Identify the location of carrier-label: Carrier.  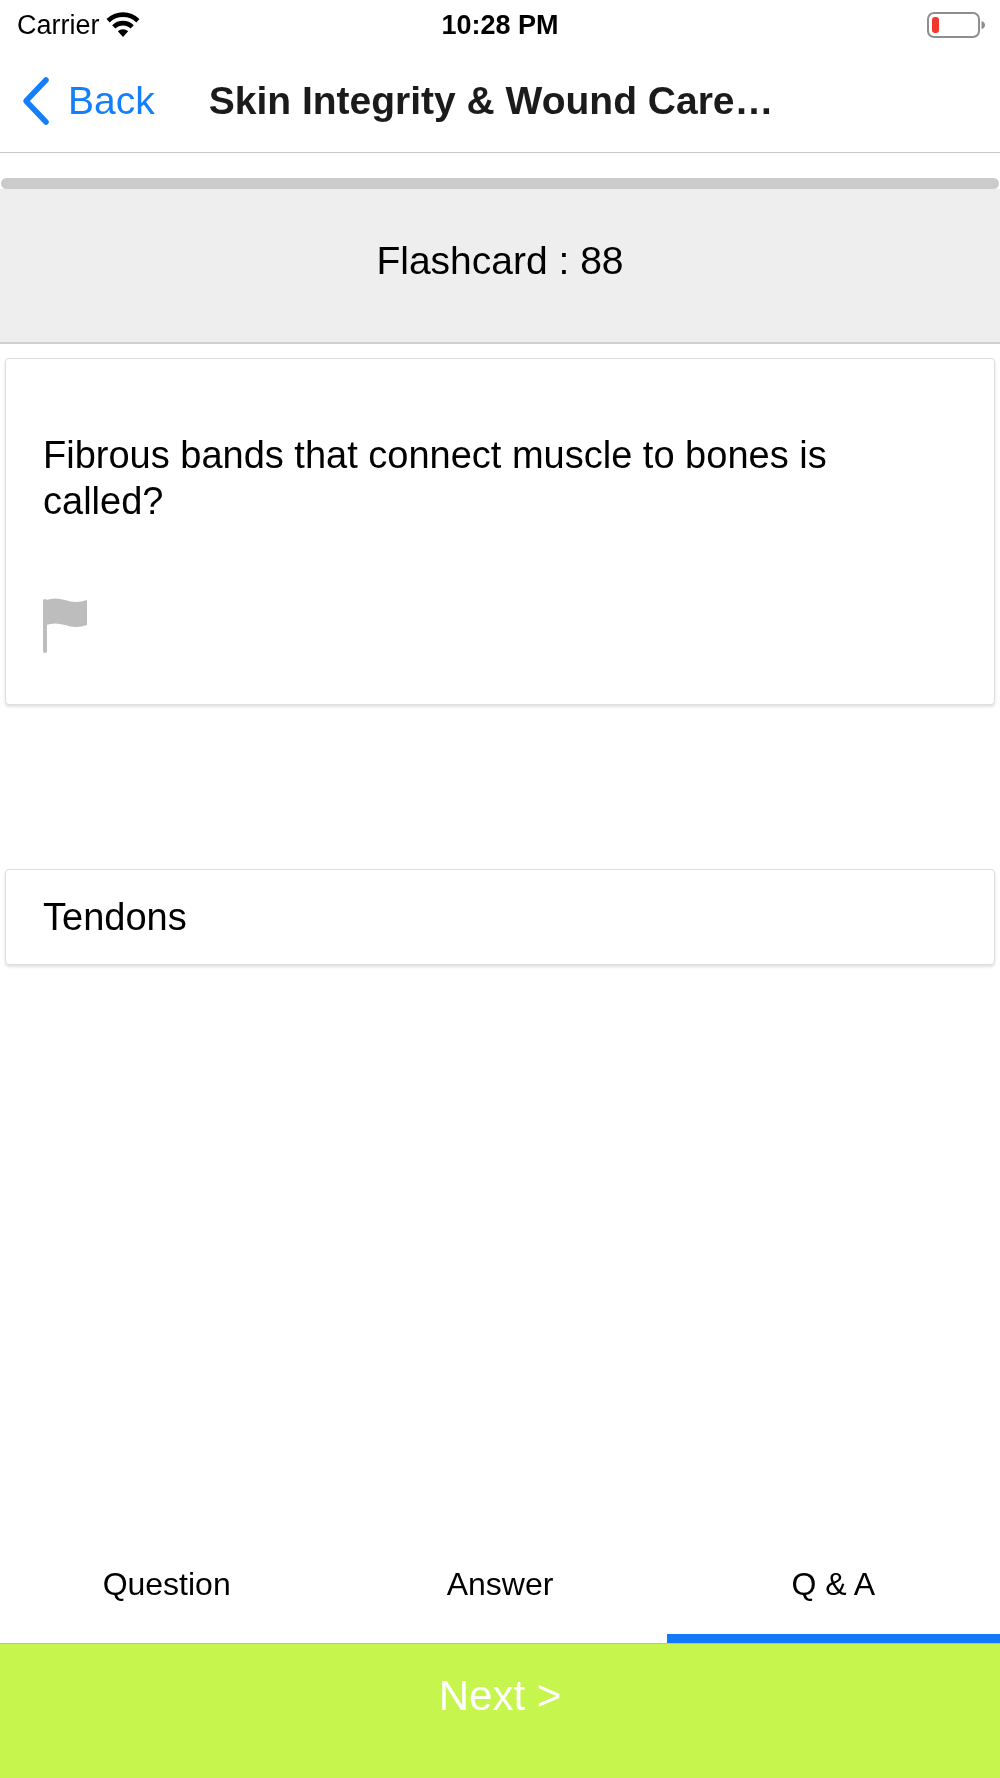
(58, 25).